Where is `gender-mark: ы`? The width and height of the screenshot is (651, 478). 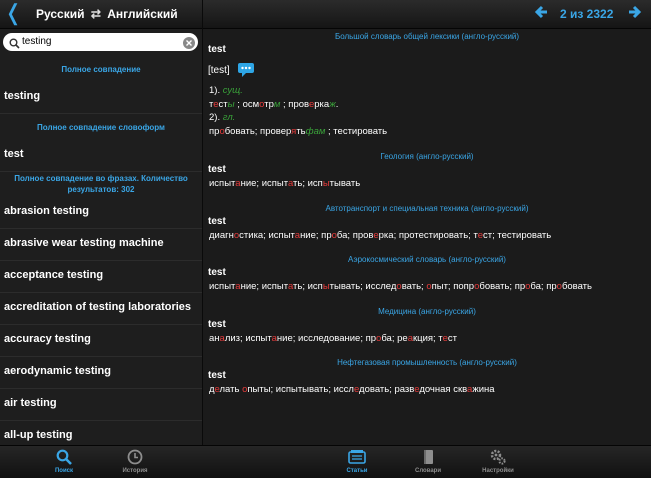
gender-mark: ы is located at coordinates (231, 104).